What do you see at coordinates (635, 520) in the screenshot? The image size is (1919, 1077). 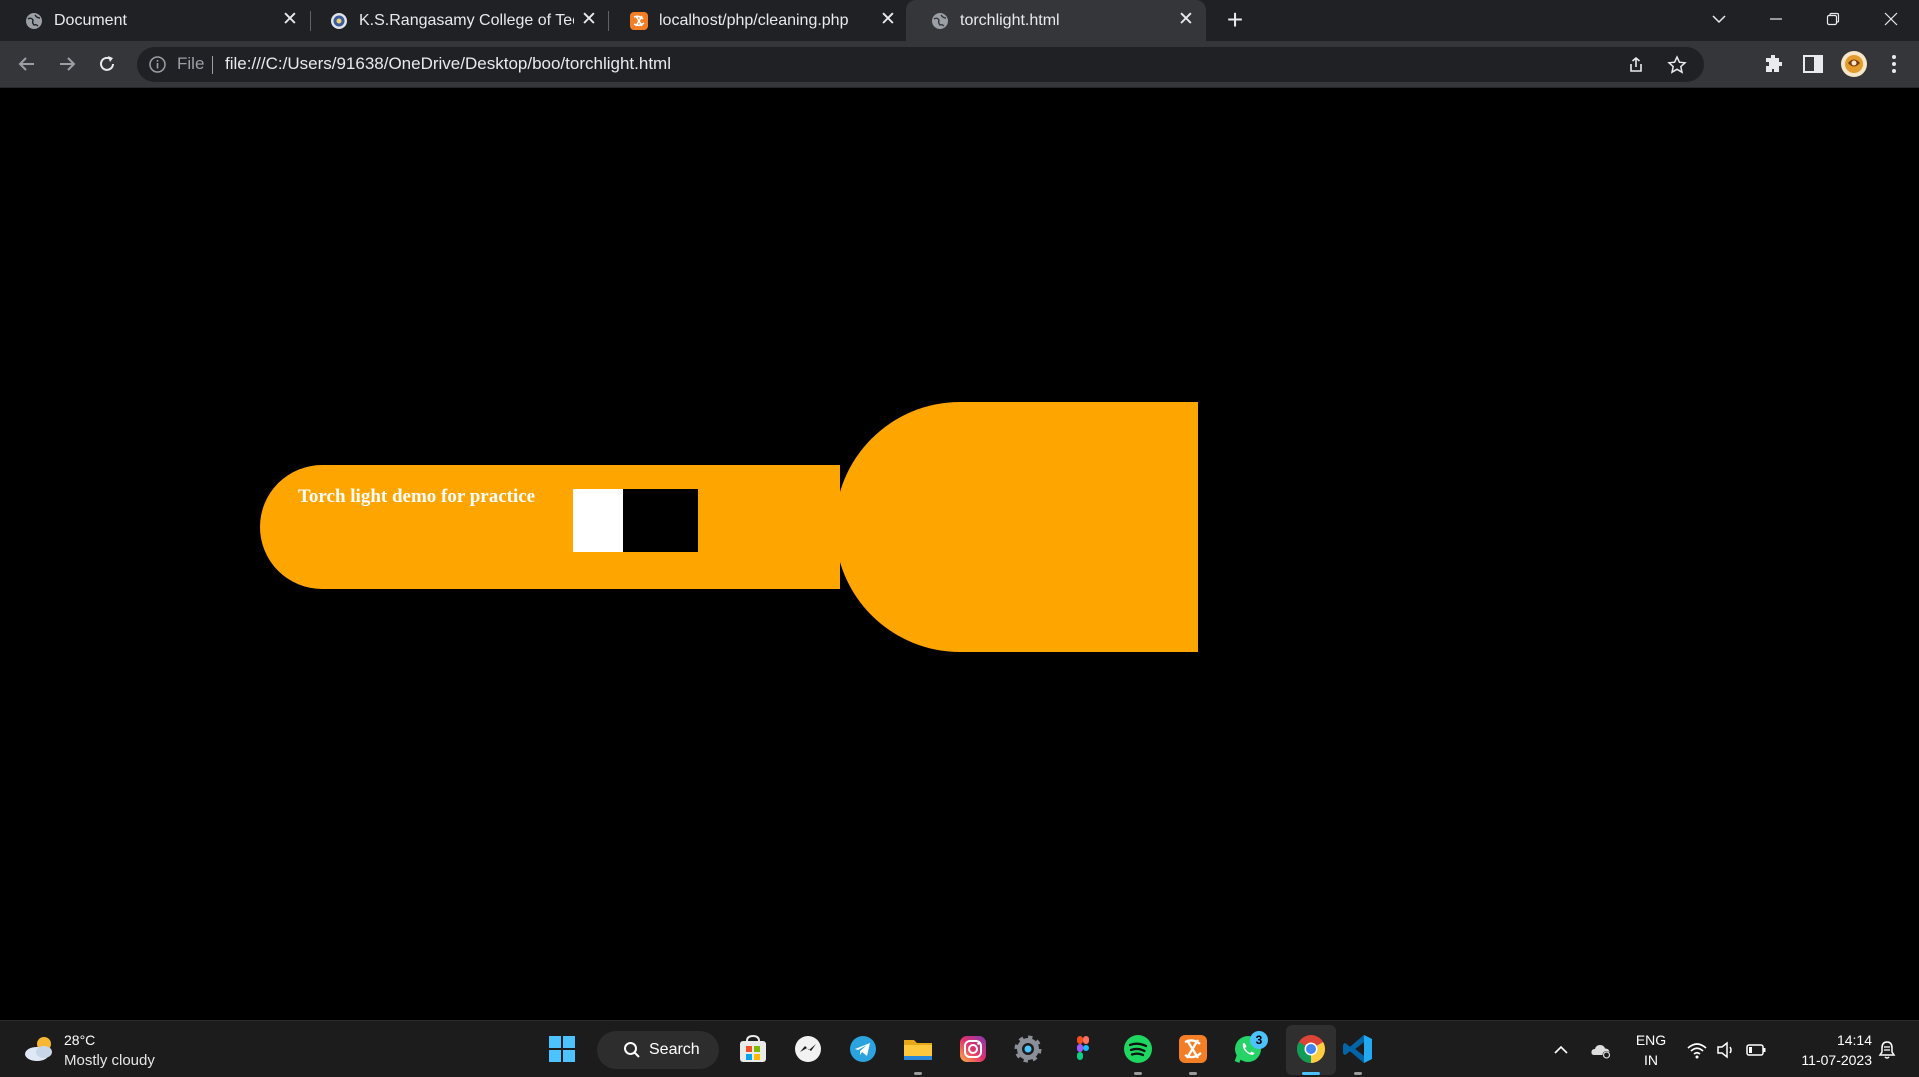 I see `torch-switch` at bounding box center [635, 520].